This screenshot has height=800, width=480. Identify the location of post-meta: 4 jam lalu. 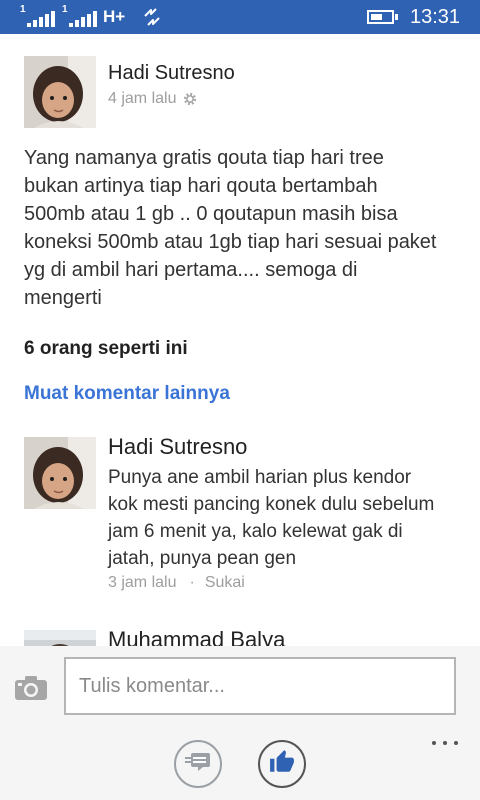
(152, 99).